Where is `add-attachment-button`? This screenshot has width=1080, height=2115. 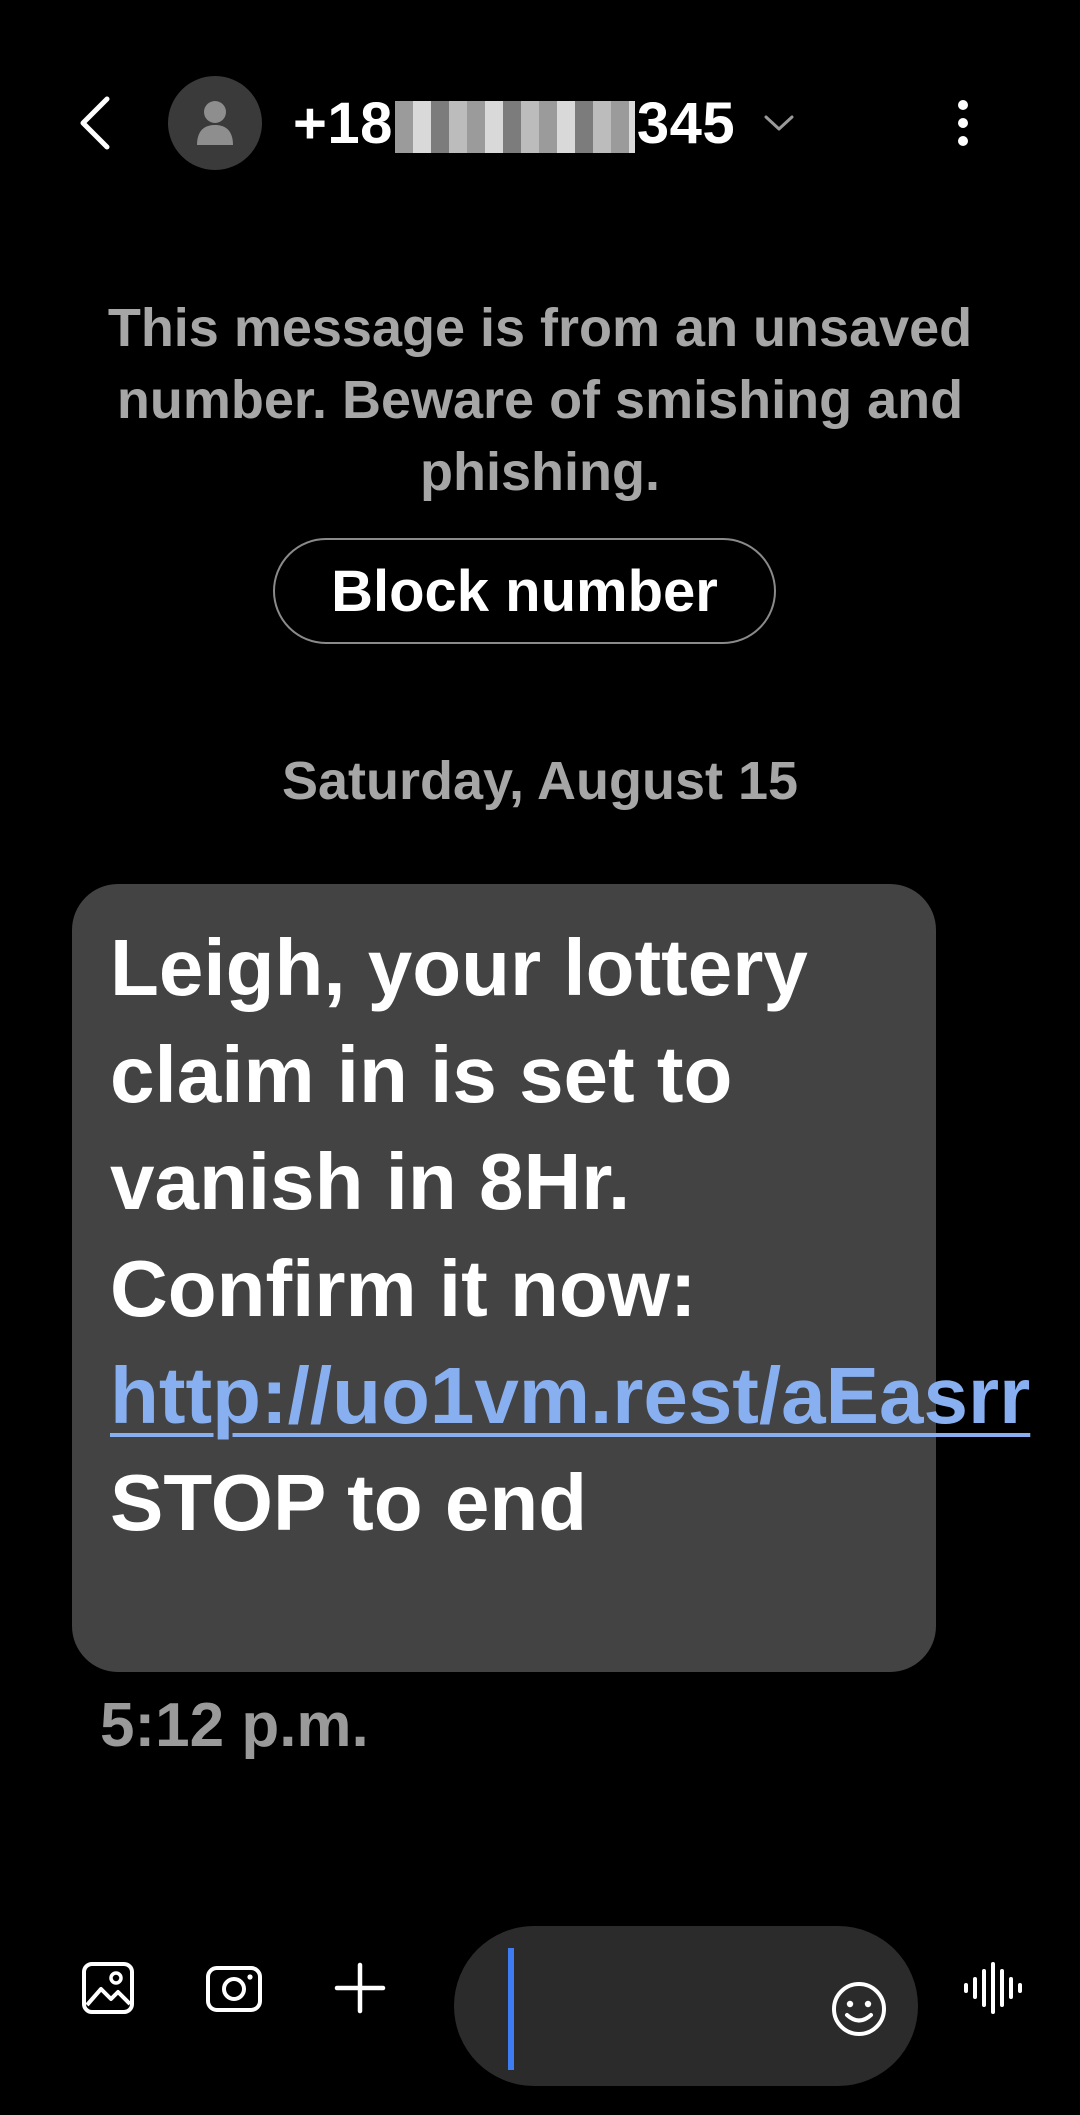
add-attachment-button is located at coordinates (360, 1988).